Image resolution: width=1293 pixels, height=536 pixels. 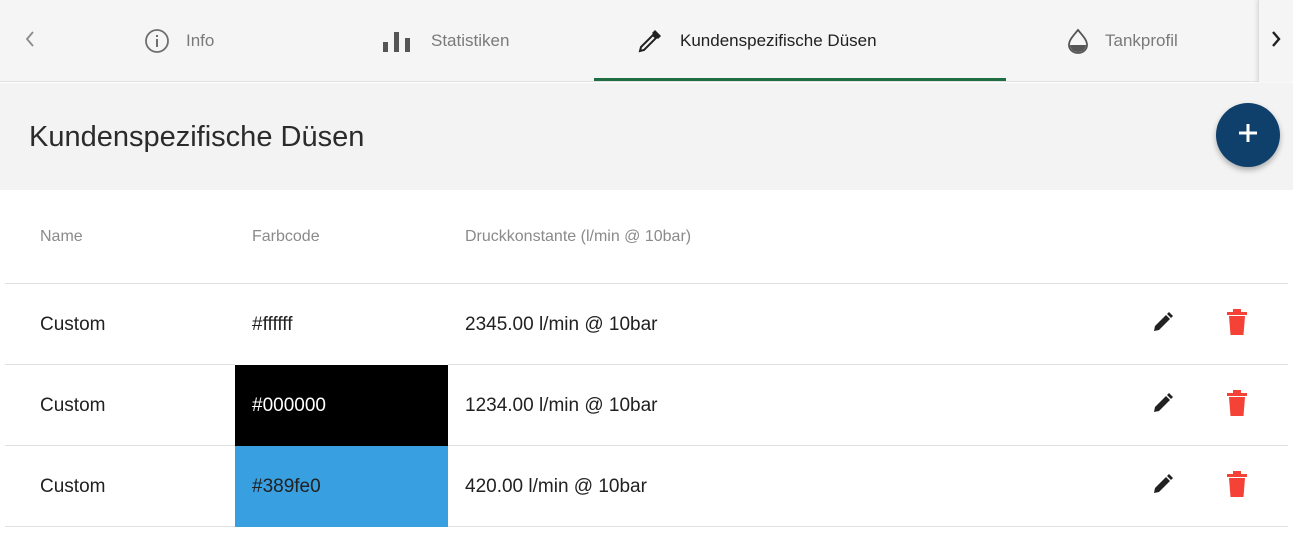 I want to click on plus-icon, so click(x=1248, y=135).